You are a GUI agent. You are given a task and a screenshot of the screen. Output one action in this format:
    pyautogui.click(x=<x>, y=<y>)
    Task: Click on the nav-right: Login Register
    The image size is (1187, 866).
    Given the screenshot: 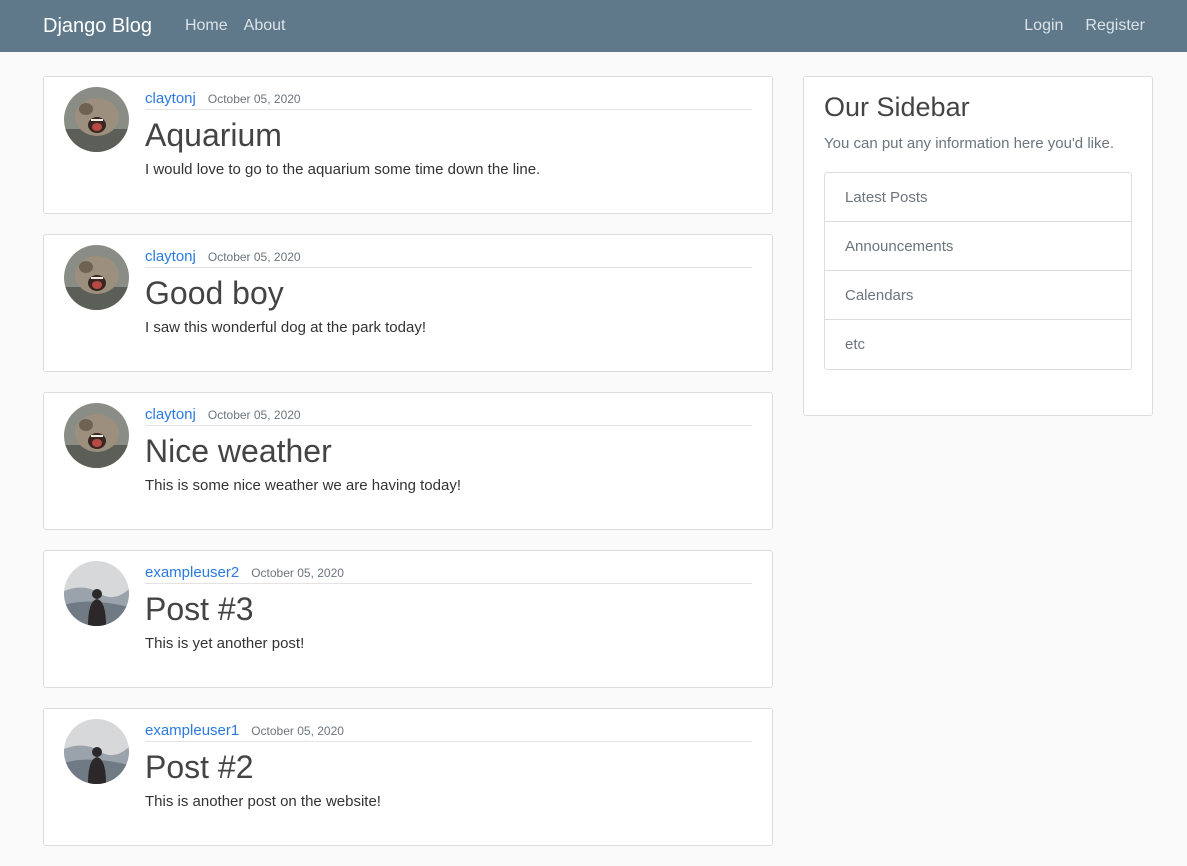 What is the action you would take?
    pyautogui.click(x=1084, y=26)
    